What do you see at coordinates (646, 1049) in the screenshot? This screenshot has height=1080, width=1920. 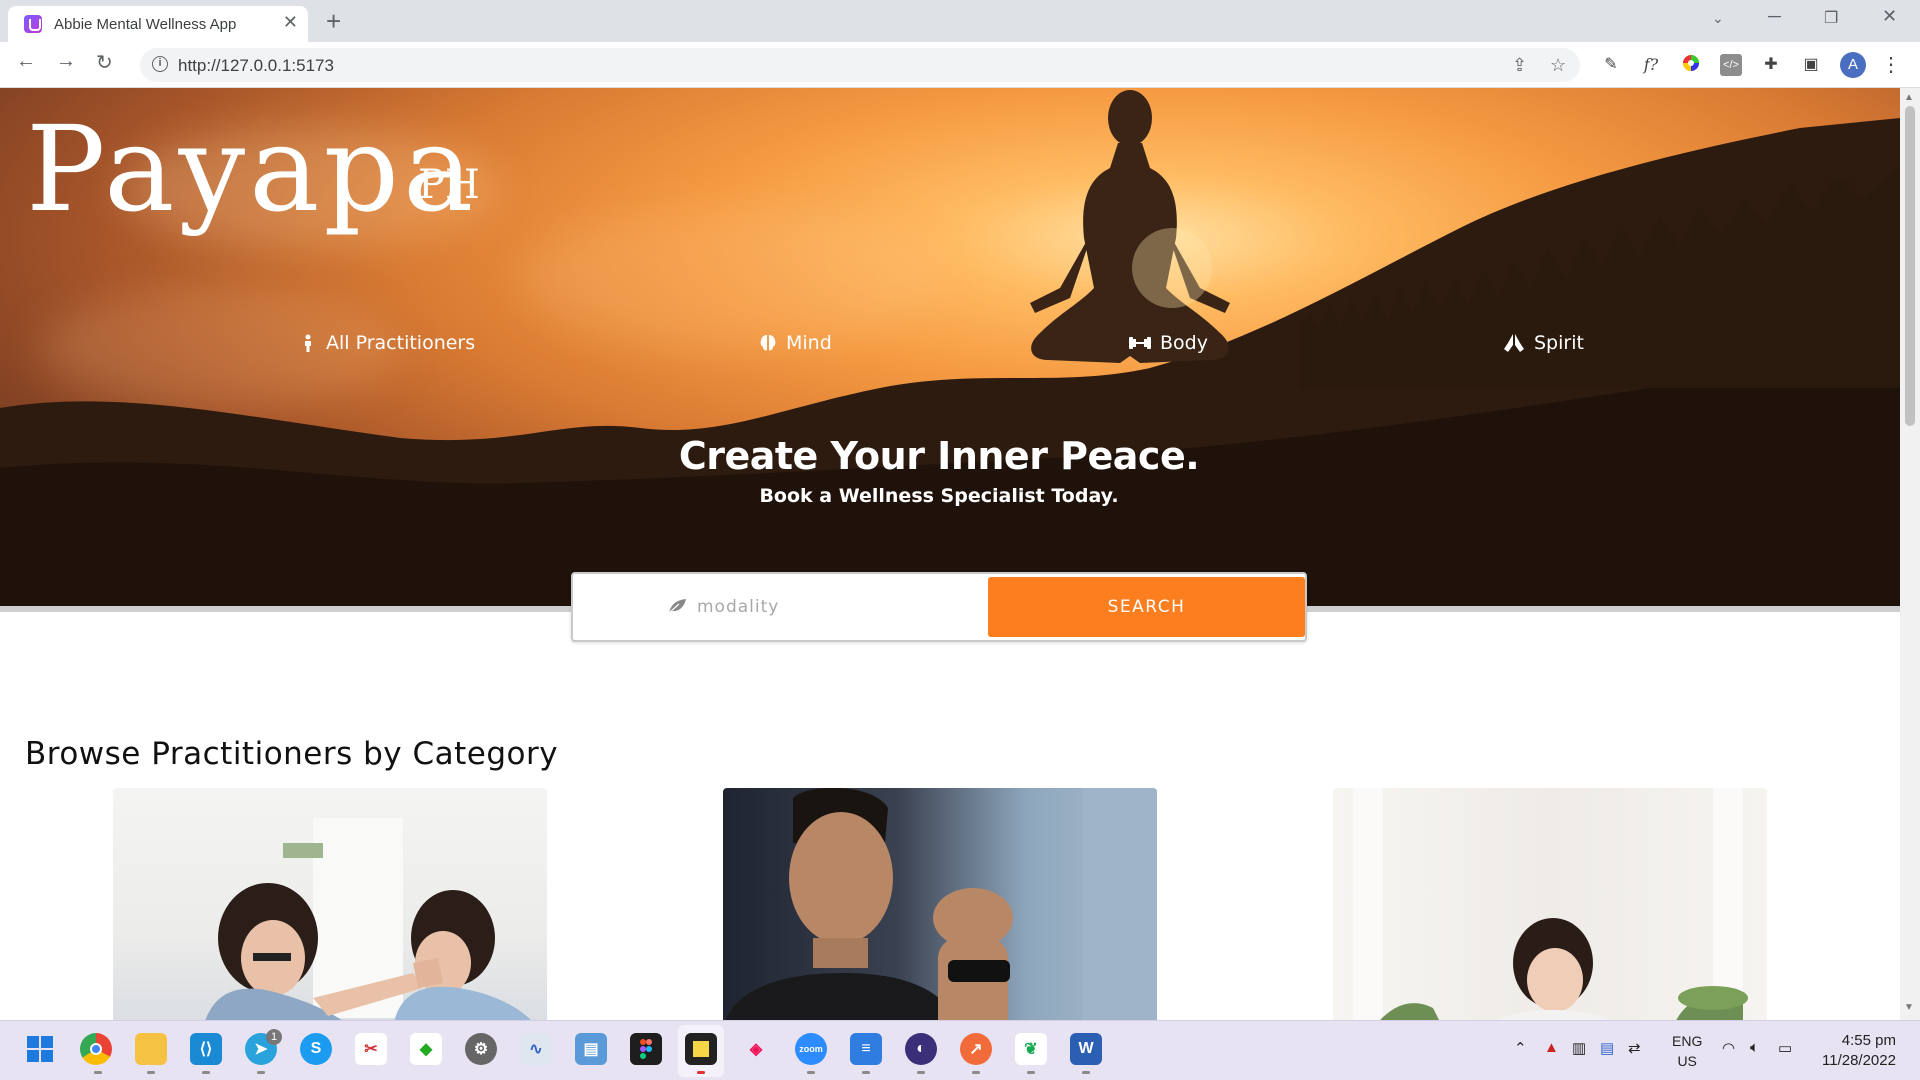 I see `figma-icon` at bounding box center [646, 1049].